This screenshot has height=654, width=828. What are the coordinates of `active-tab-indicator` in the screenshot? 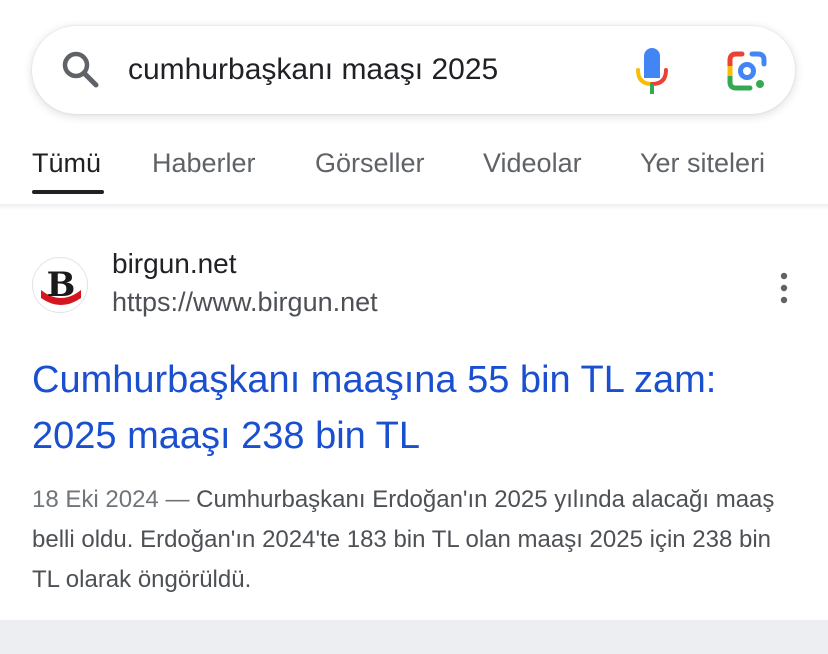 It's located at (68, 192).